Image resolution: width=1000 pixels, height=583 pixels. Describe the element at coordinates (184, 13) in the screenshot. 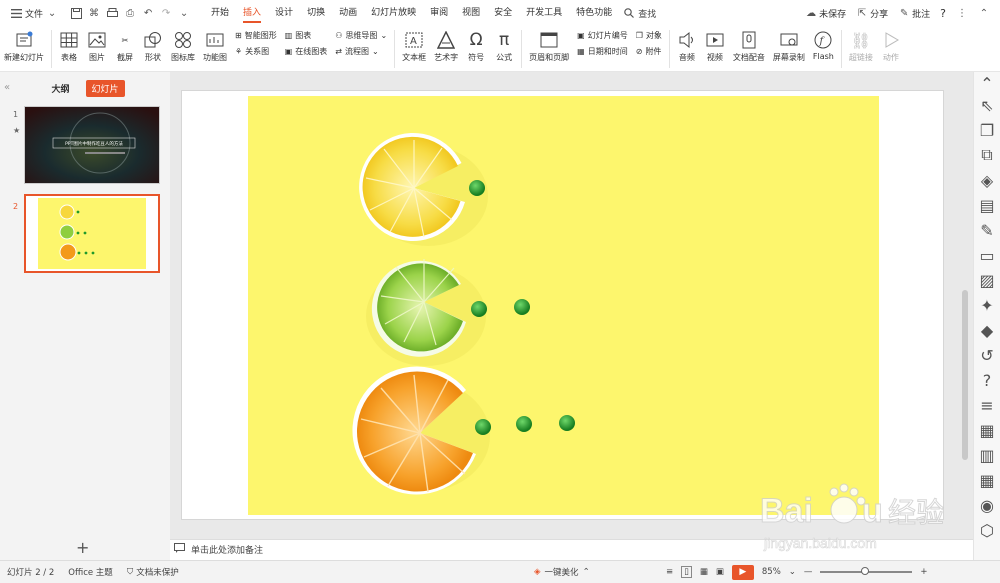

I see `customize-chevron-icon: ⌄` at that location.